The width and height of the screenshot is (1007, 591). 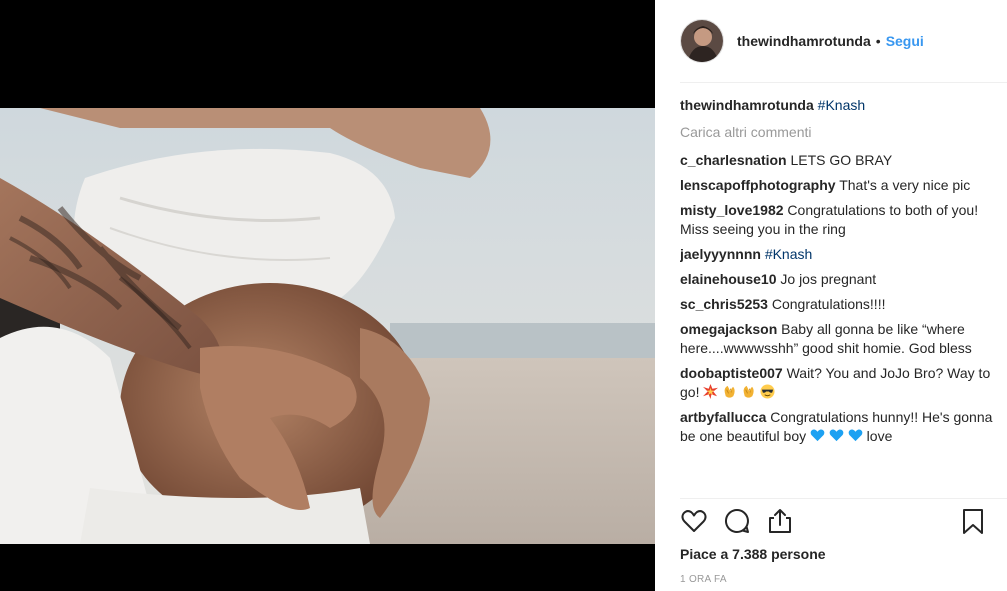 I want to click on comment-item: jaelyyynnnn #Knash, so click(x=836, y=254).